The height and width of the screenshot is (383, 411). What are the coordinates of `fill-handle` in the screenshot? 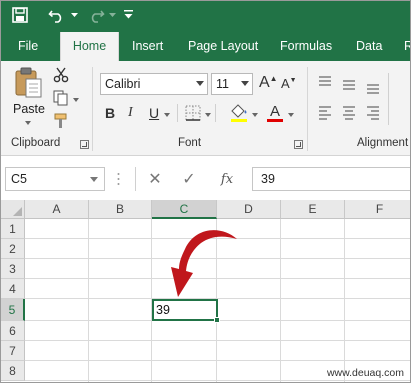 It's located at (217, 320).